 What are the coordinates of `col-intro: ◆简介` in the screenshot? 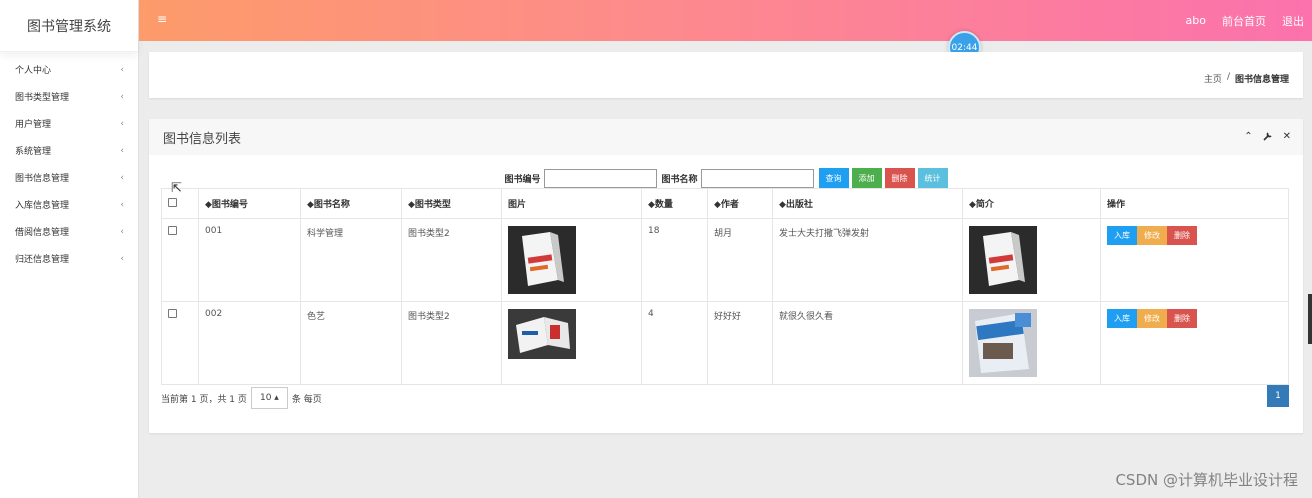 It's located at (1031, 203).